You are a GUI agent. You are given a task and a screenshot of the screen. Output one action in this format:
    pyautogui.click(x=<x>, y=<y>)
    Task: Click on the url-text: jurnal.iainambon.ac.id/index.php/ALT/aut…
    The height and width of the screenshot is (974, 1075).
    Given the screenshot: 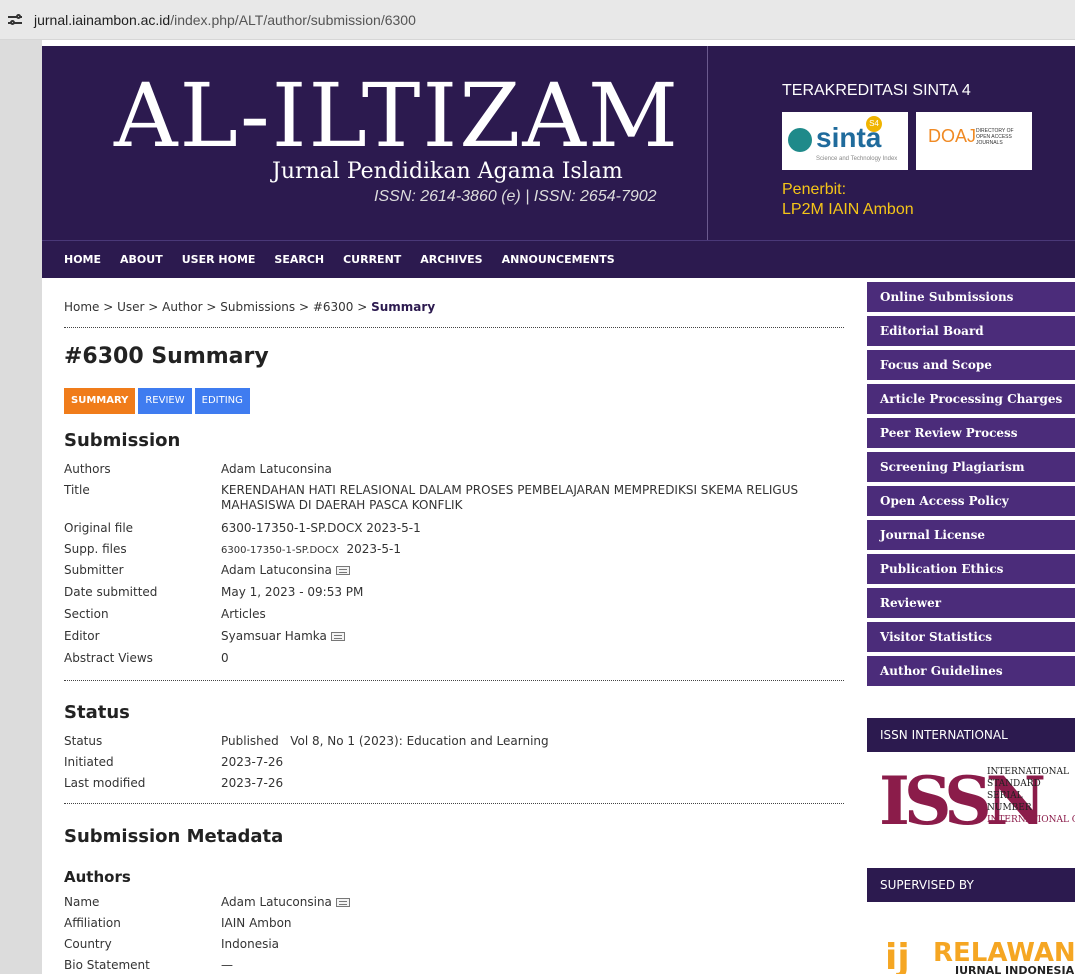 What is the action you would take?
    pyautogui.click(x=225, y=20)
    